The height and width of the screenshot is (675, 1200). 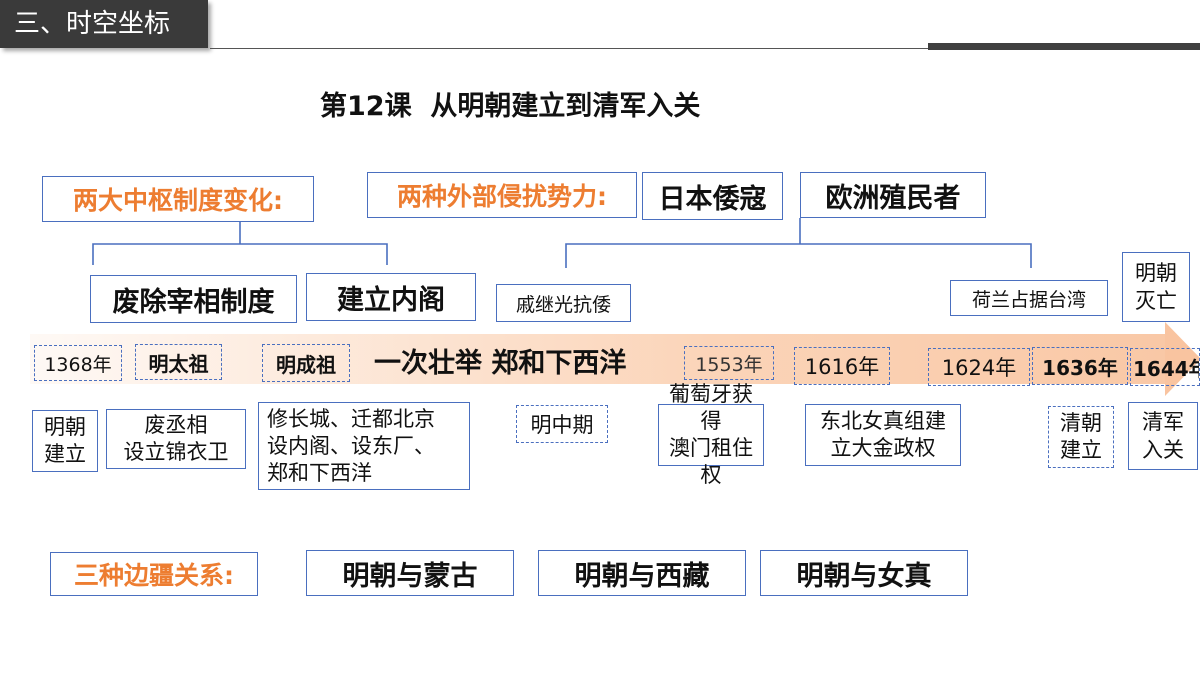 What do you see at coordinates (642, 573) in the screenshot?
I see `border-item-tibet: 明朝与西藏` at bounding box center [642, 573].